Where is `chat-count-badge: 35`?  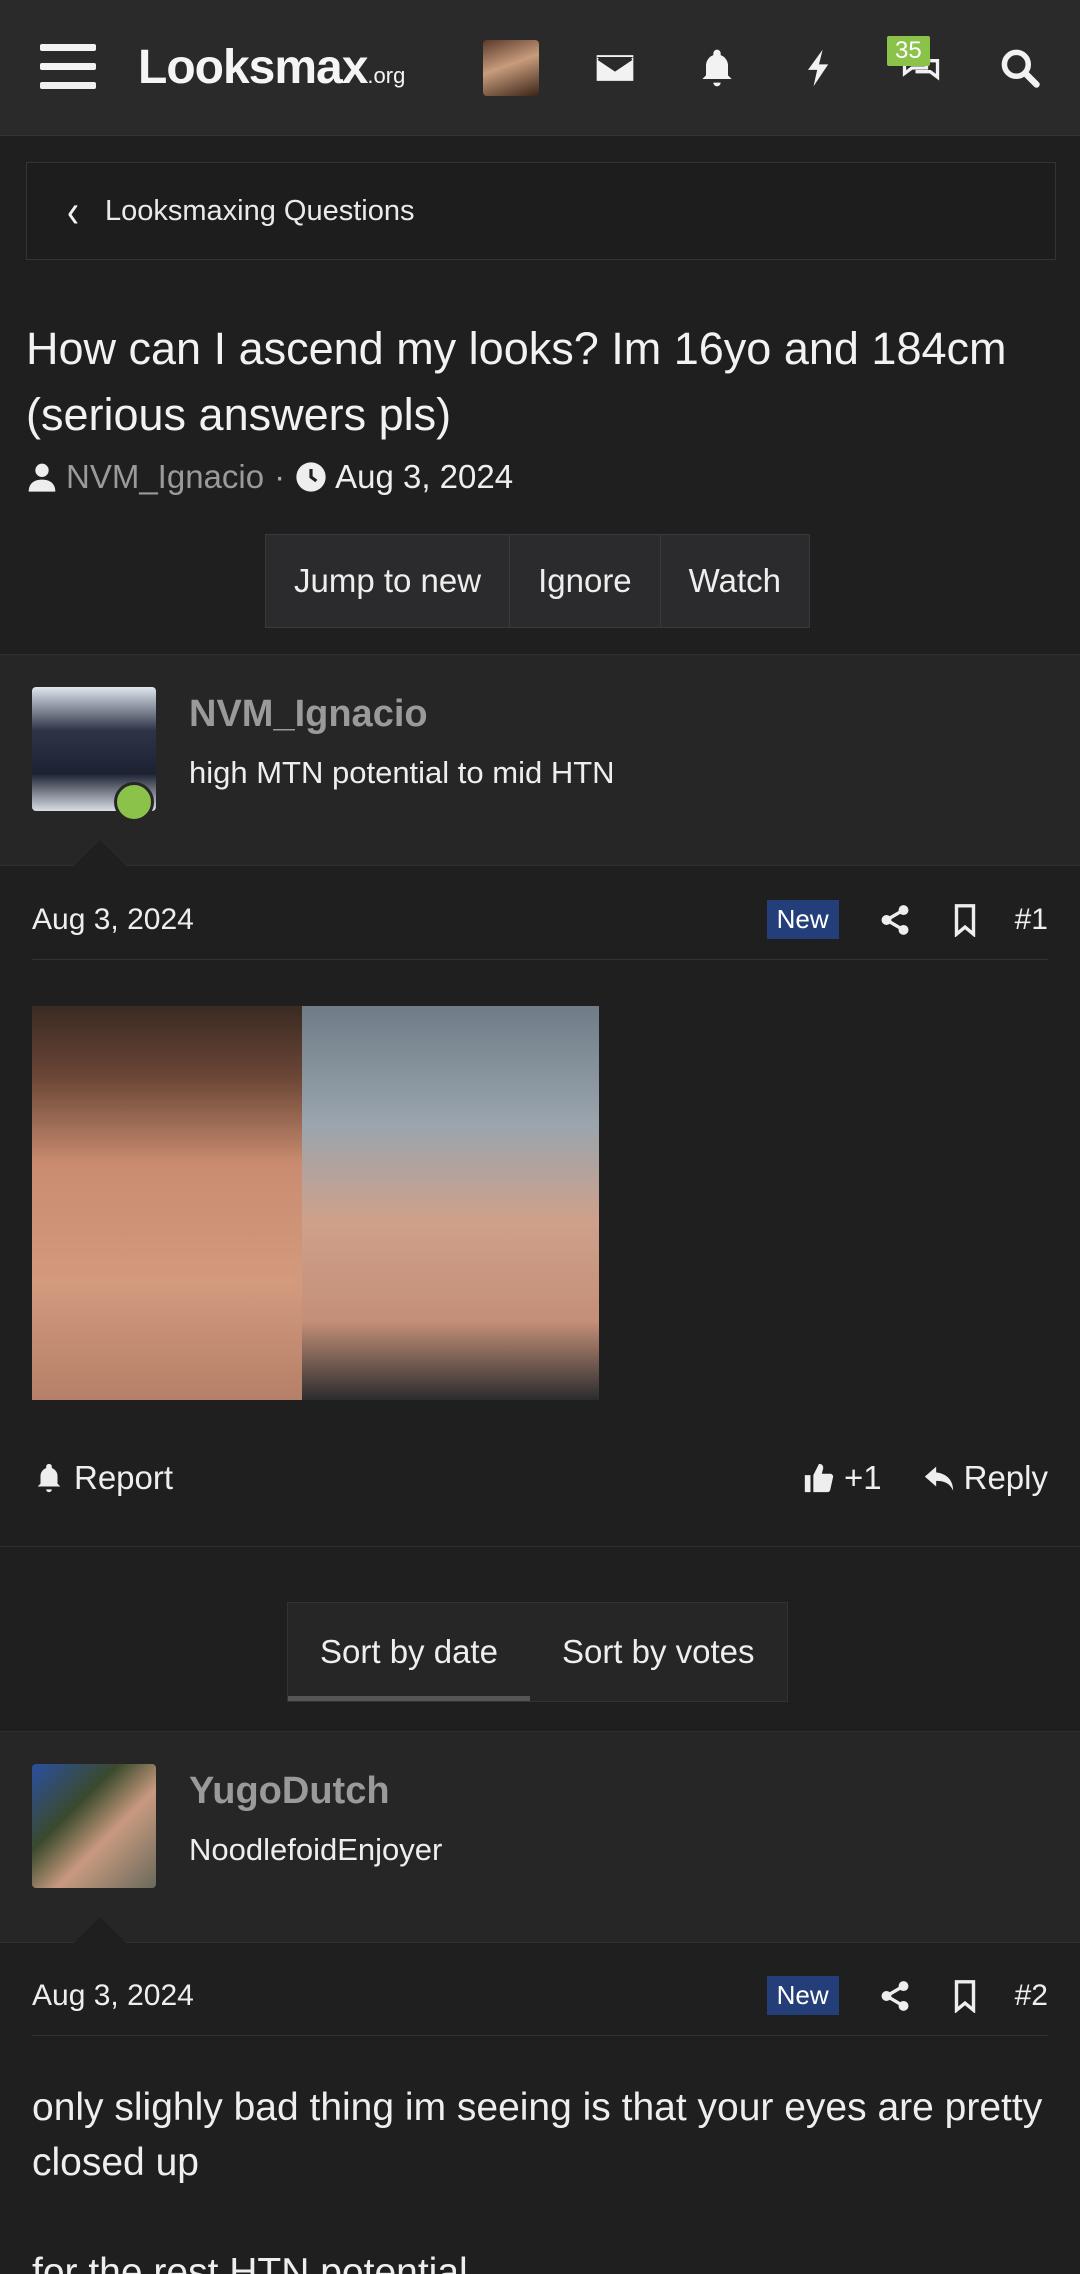 chat-count-badge: 35 is located at coordinates (908, 51).